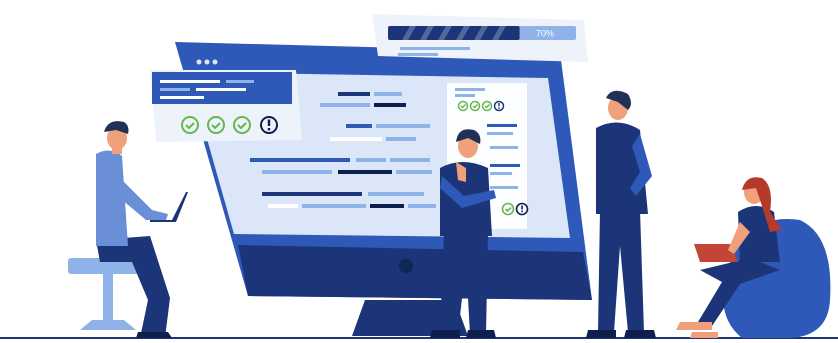 The height and width of the screenshot is (343, 838). I want to click on stool-base, so click(108, 325).